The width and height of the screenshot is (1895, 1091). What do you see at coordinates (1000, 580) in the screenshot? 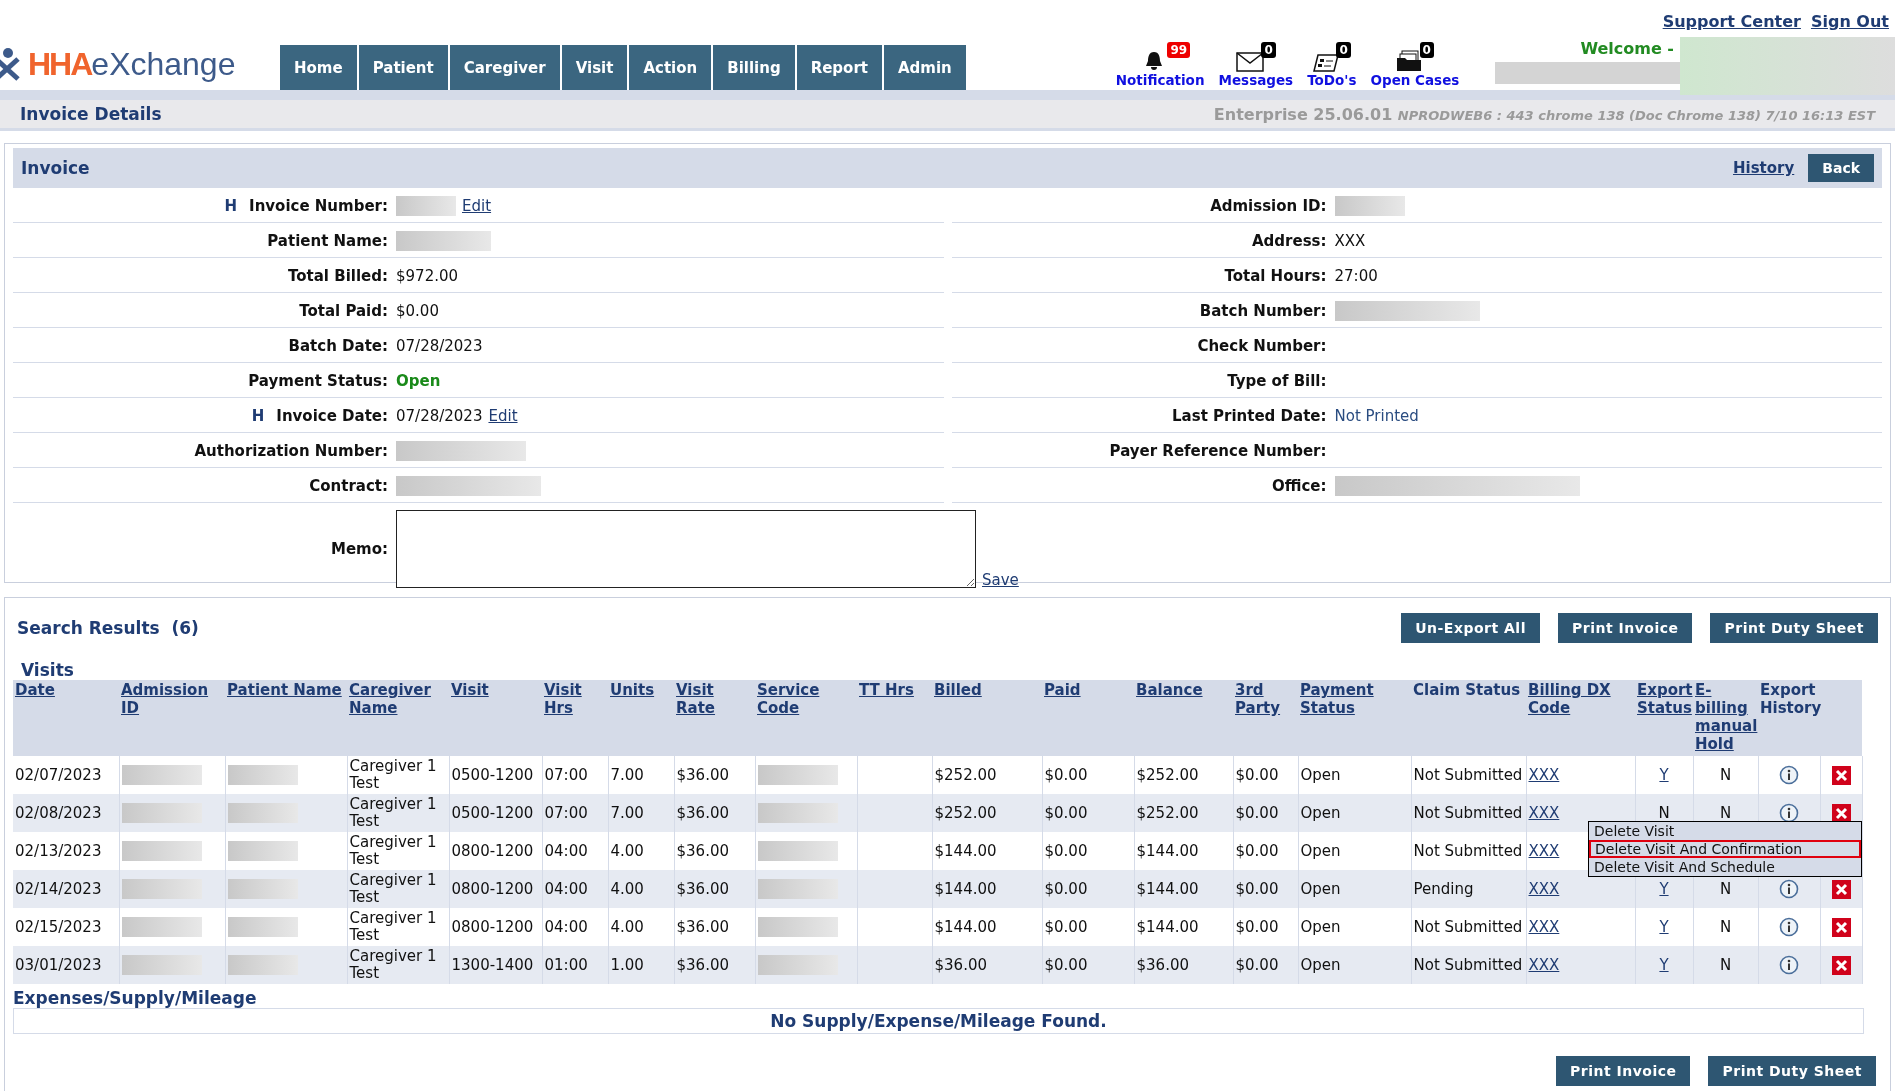
I see `save-link: Save` at bounding box center [1000, 580].